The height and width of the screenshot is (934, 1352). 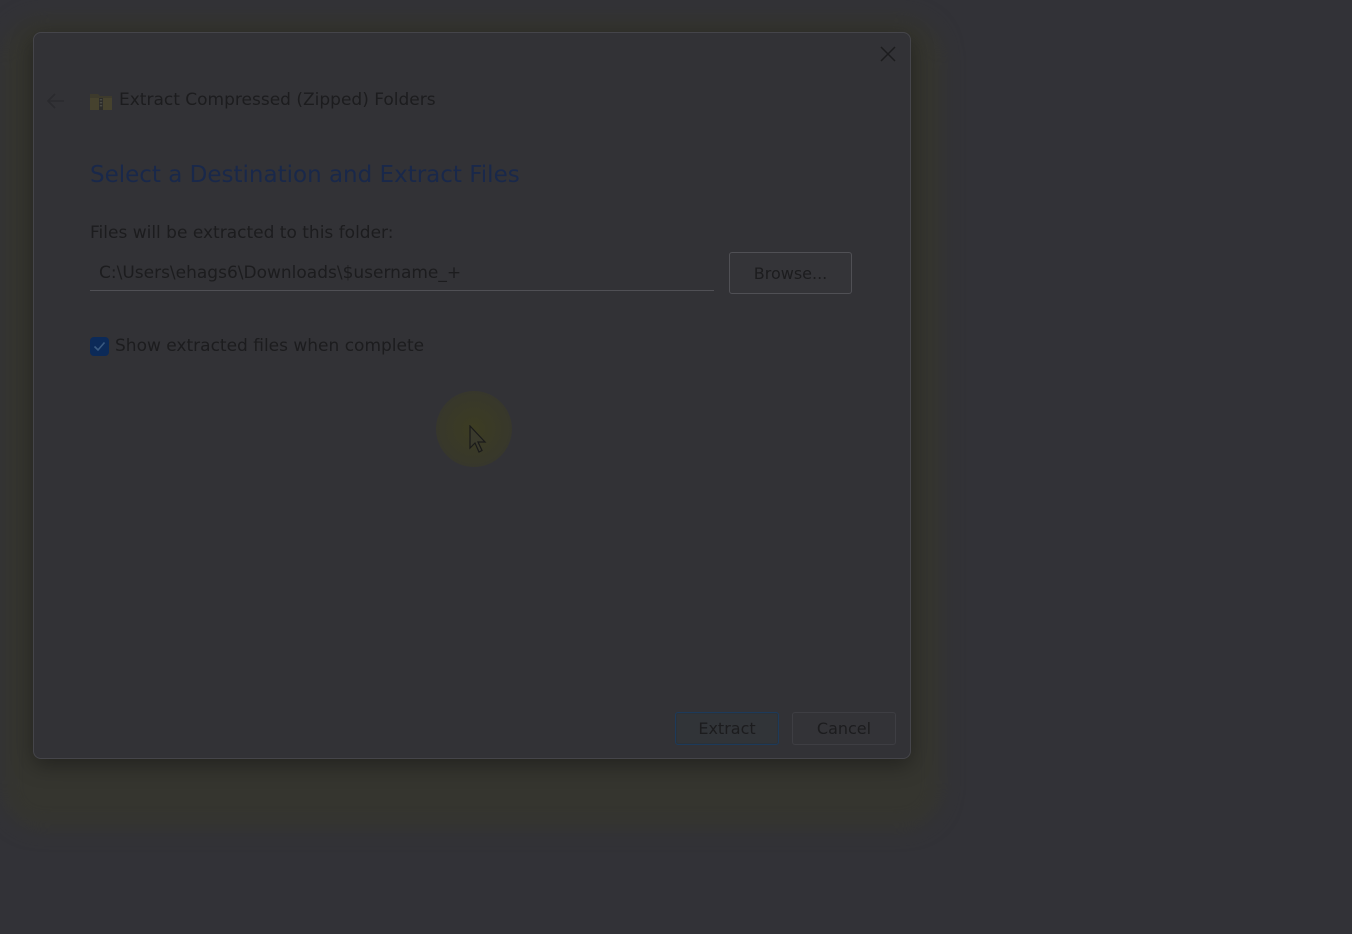 I want to click on close-button, so click(x=888, y=54).